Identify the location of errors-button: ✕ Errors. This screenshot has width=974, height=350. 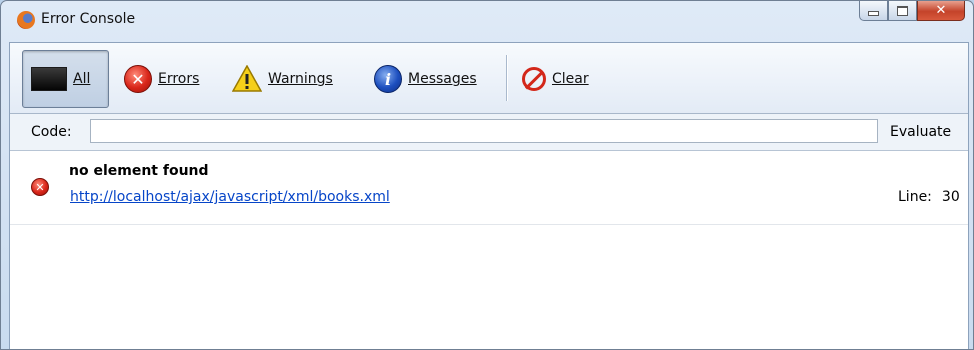
(161, 79).